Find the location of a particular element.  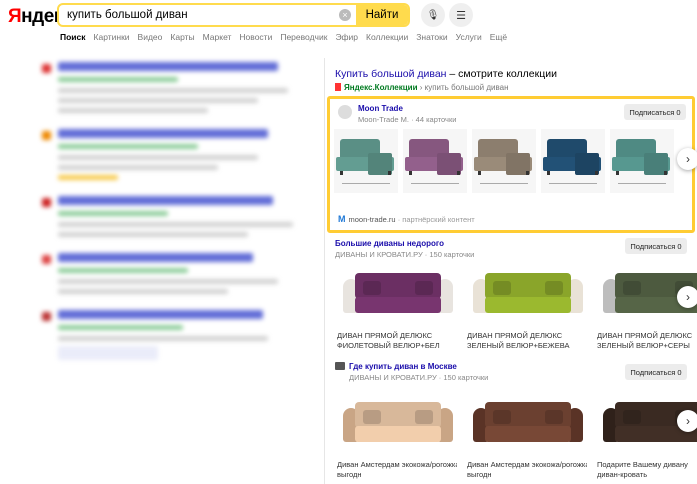

collection-subtitle: Moon-Trade M. · 44 карточки is located at coordinates (407, 119).